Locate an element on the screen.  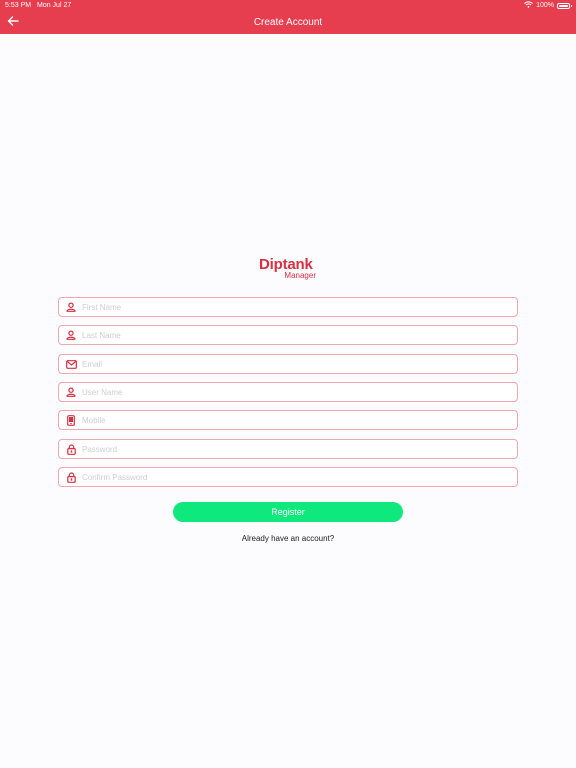
envelope-icon is located at coordinates (71, 364).